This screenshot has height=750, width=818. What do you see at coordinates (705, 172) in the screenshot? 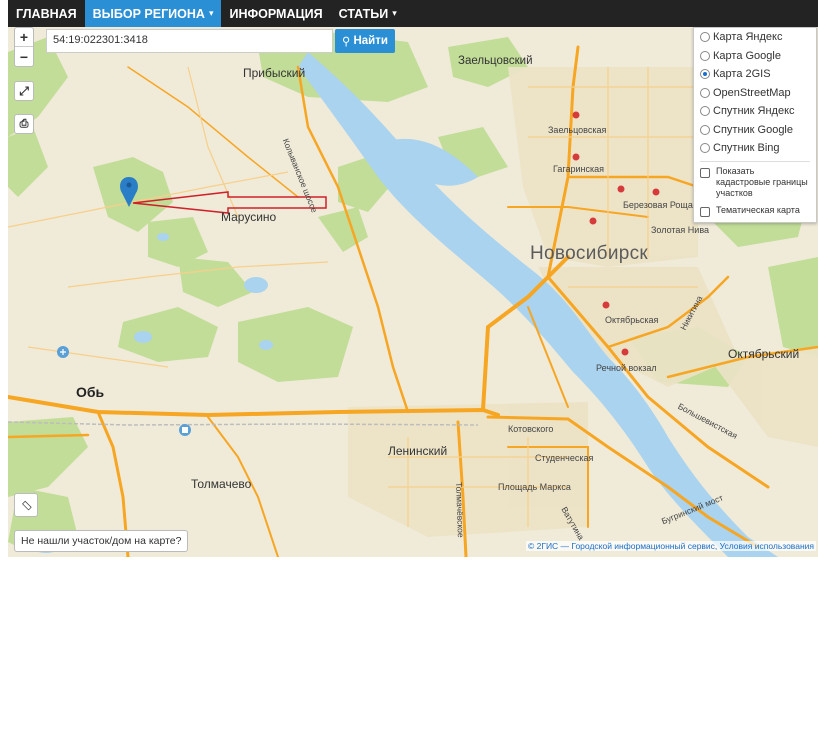
I see `cadastral-checkbox` at bounding box center [705, 172].